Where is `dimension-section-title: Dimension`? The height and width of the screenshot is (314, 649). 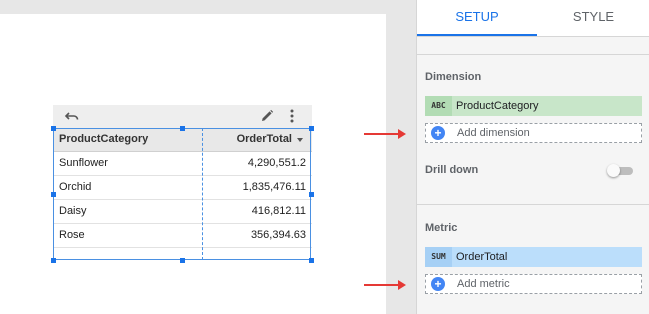
dimension-section-title: Dimension is located at coordinates (453, 77).